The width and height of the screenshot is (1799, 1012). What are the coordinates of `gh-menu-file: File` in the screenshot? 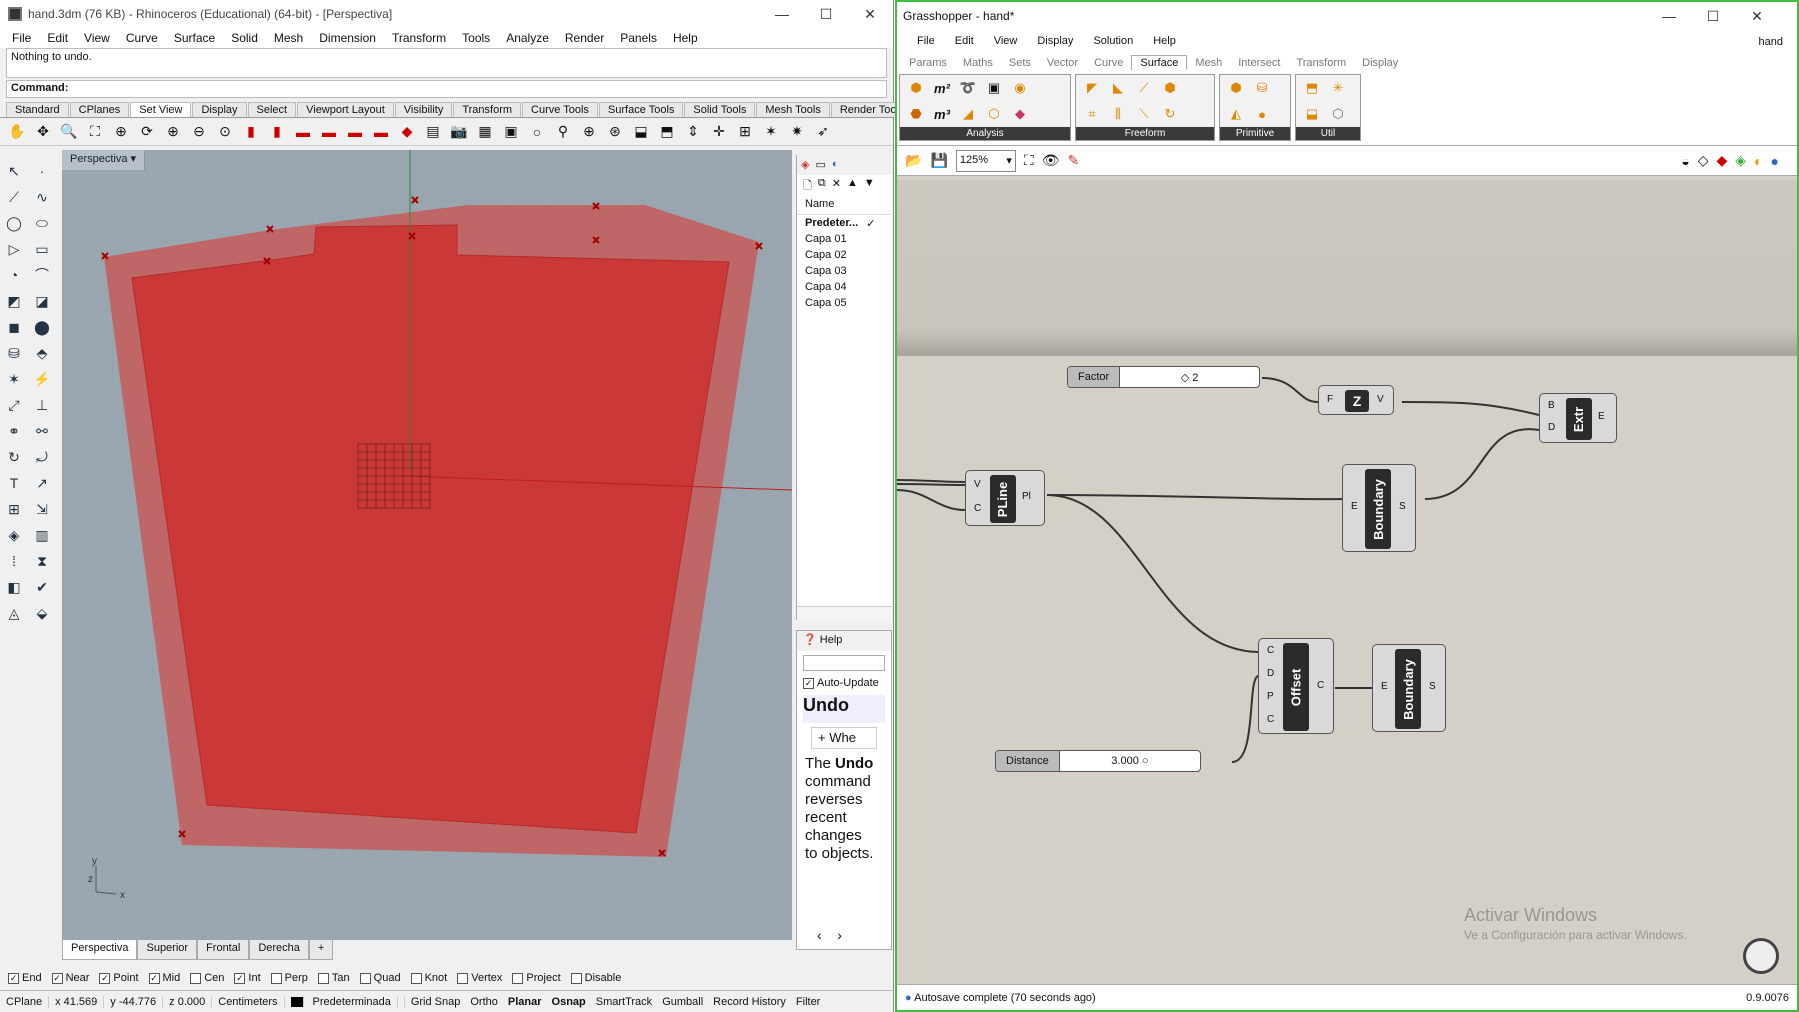 It's located at (926, 41).